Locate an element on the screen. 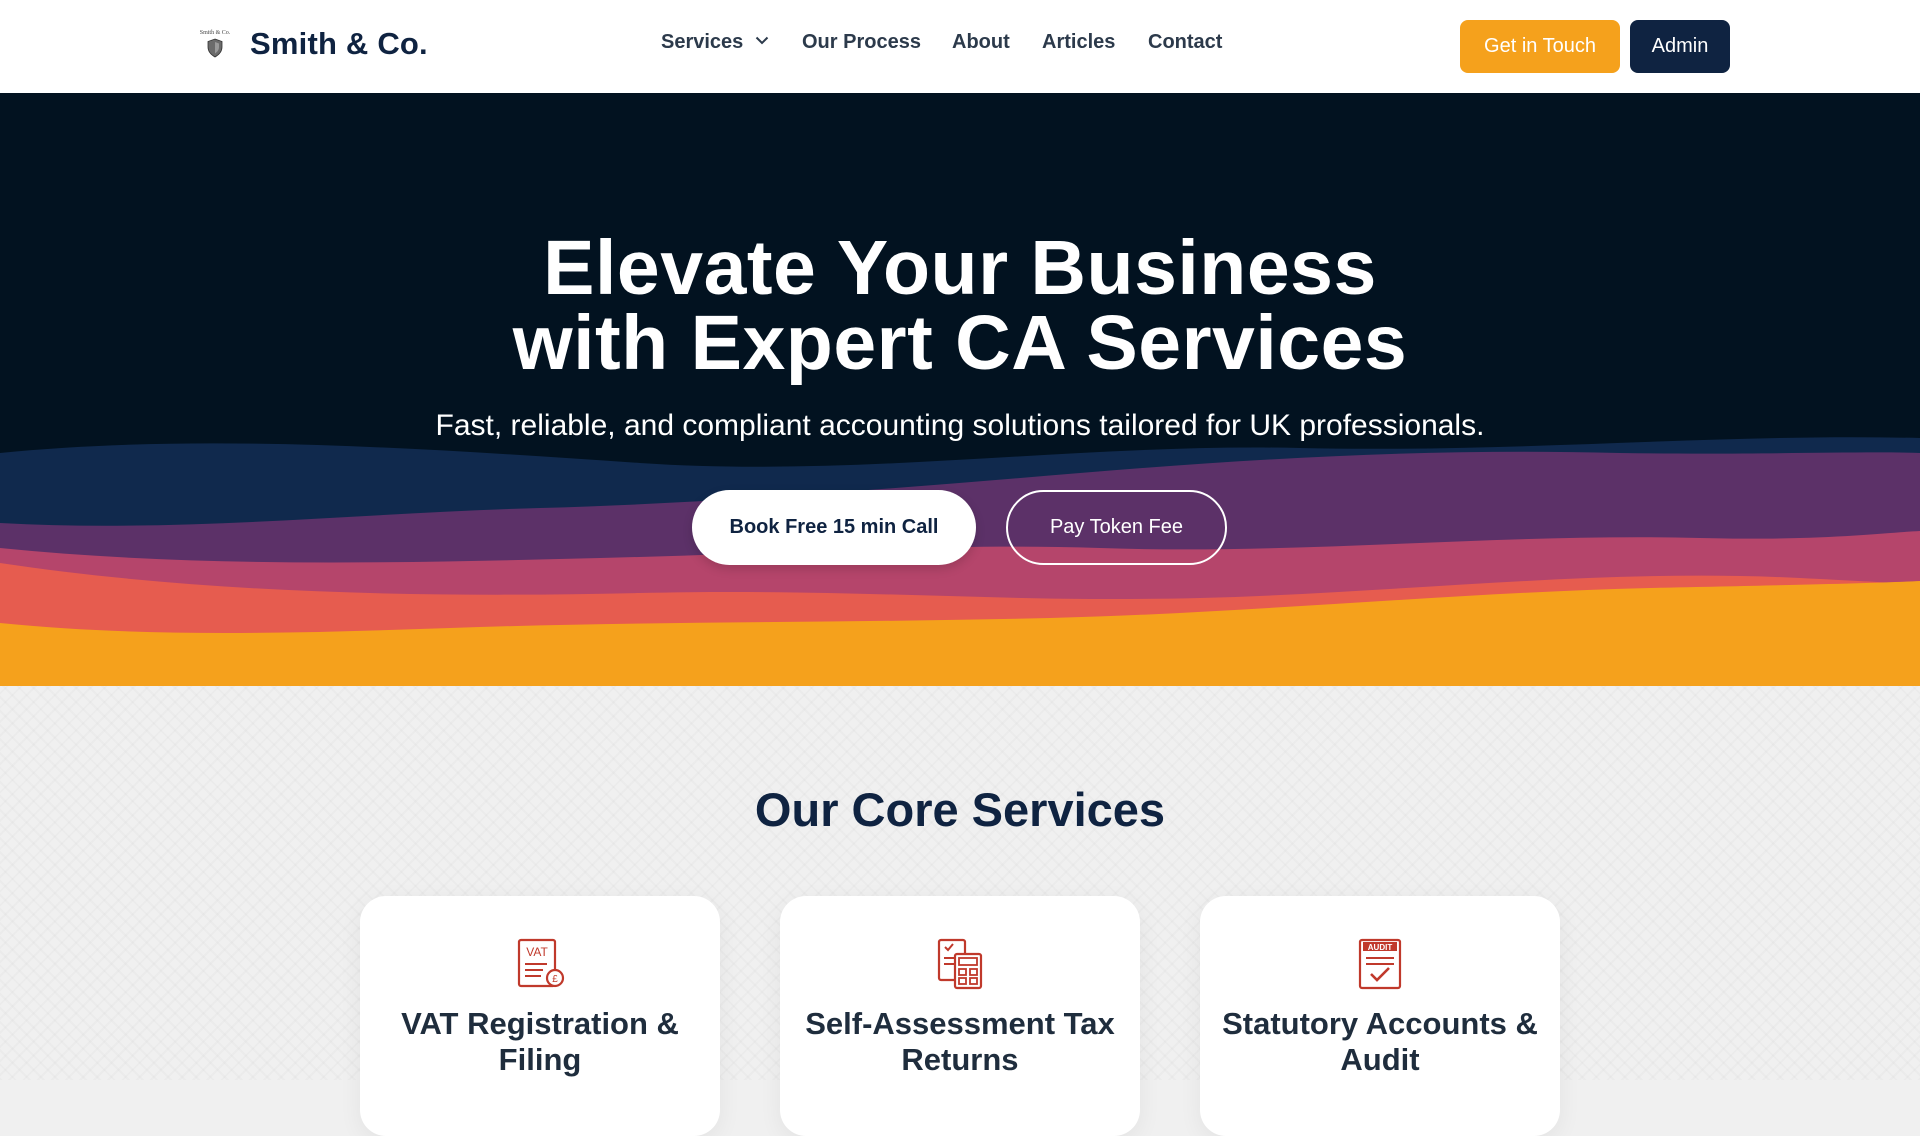 This screenshot has height=1136, width=1920. pay-token-fee-button: Pay Token Fee is located at coordinates (1116, 527).